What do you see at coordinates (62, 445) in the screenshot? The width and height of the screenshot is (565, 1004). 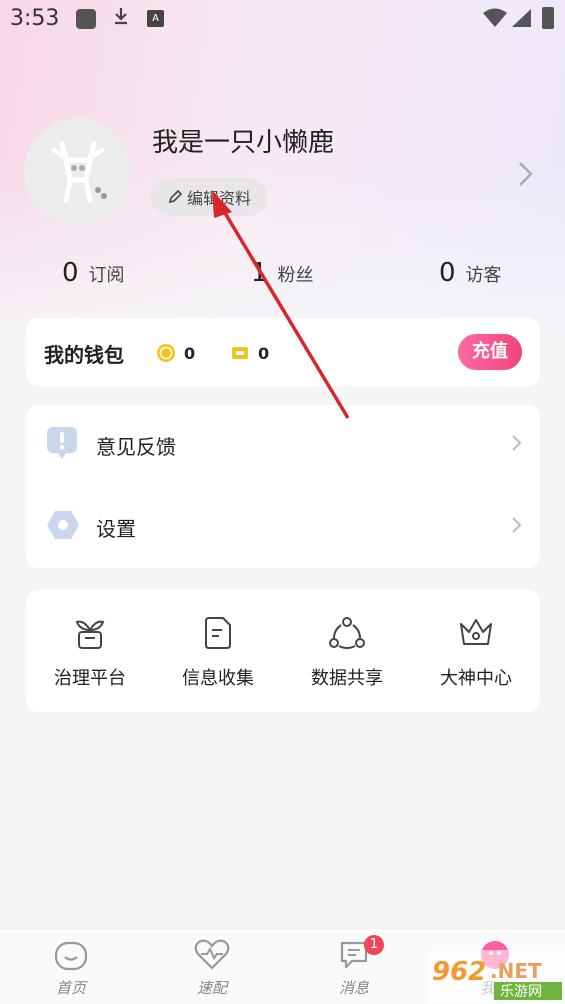 I see `feedback-icon` at bounding box center [62, 445].